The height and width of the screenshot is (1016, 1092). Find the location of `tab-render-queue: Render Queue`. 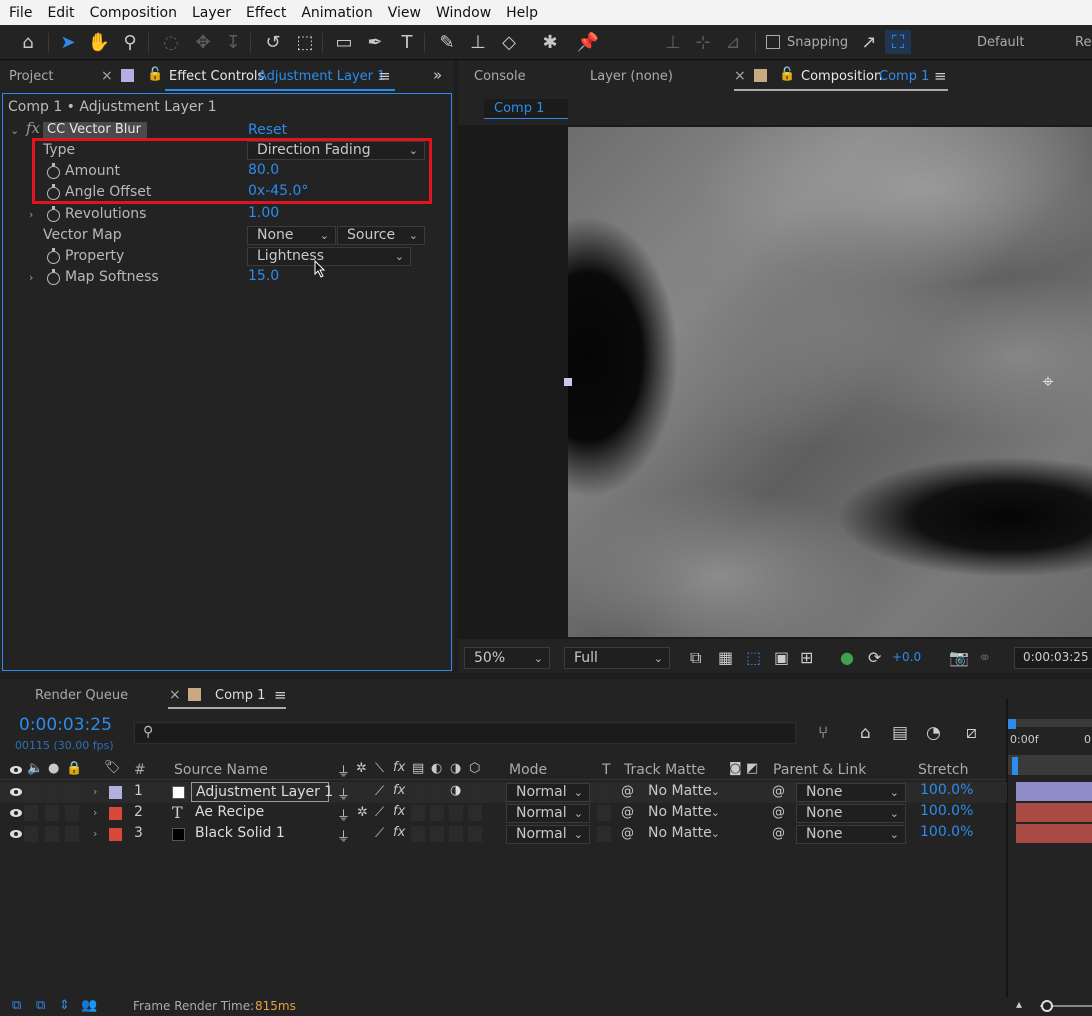

tab-render-queue: Render Queue is located at coordinates (81, 695).